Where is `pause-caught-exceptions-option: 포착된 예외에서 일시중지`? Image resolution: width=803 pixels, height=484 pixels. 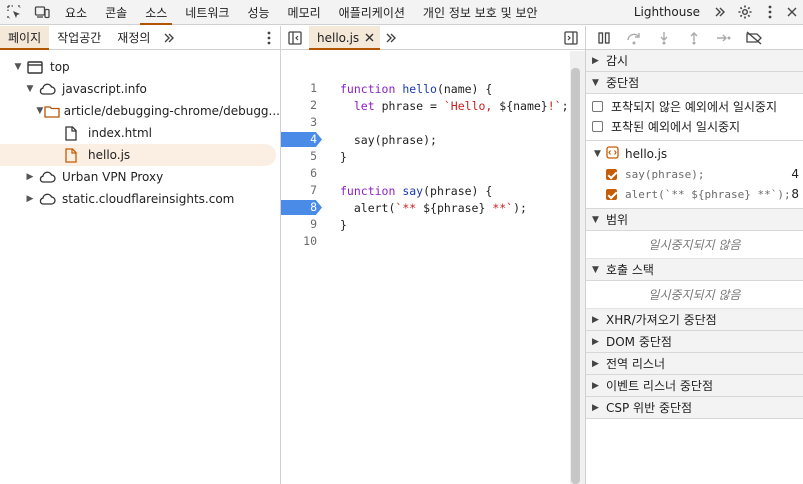 pause-caught-exceptions-option: 포착된 예외에서 일시중지 is located at coordinates (694, 126).